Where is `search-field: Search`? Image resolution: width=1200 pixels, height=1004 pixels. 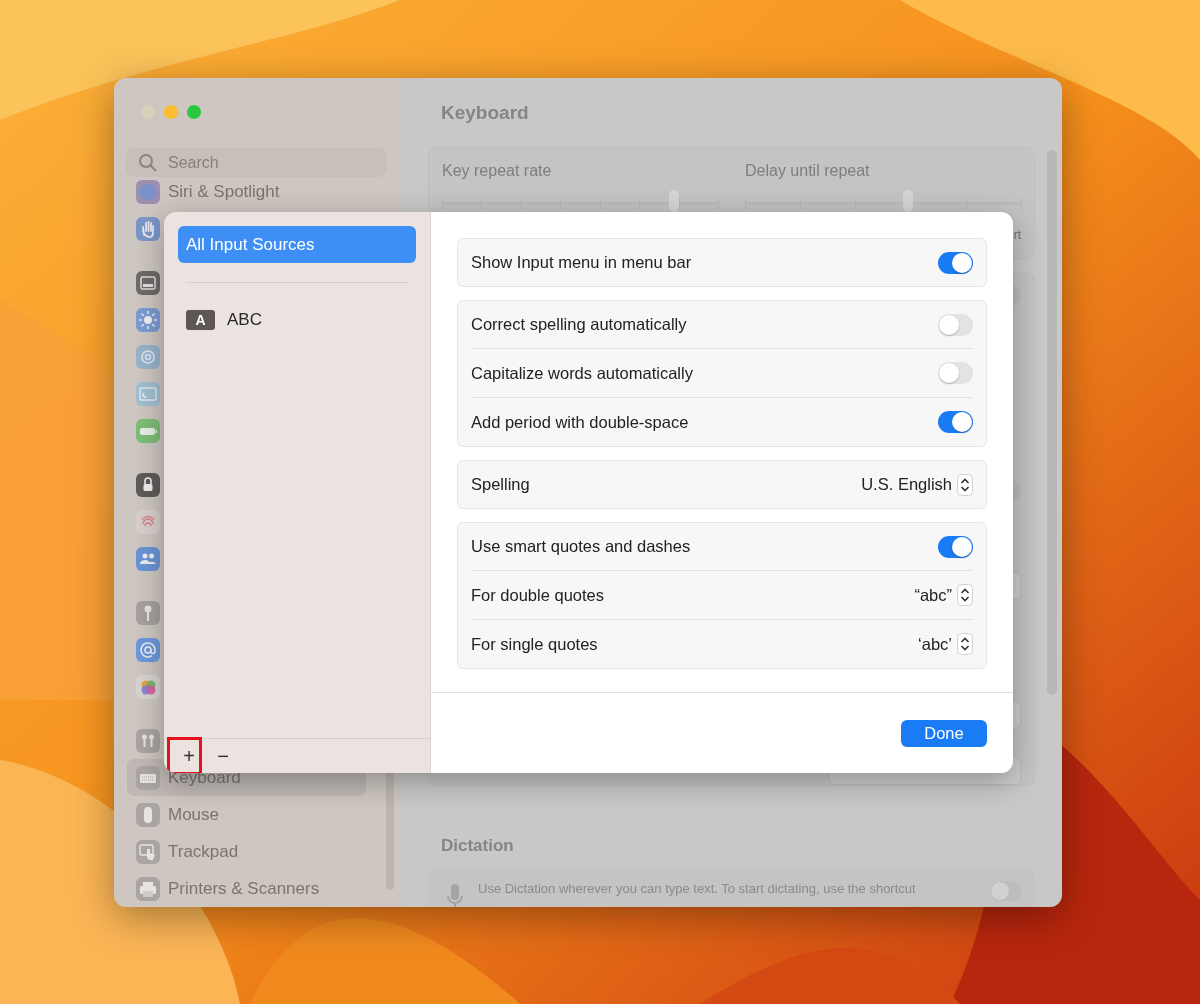 search-field: Search is located at coordinates (256, 162).